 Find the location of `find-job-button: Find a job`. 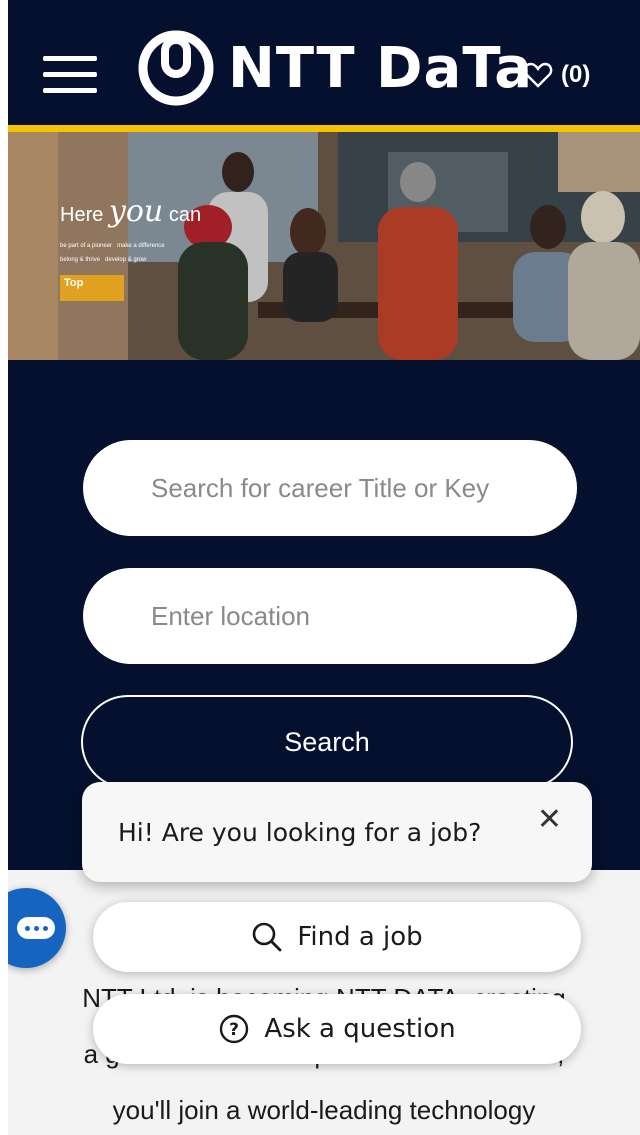

find-job-button: Find a job is located at coordinates (337, 937).